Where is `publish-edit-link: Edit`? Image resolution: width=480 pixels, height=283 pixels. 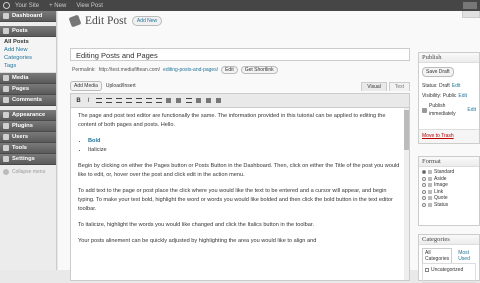
publish-edit-link: Edit is located at coordinates (471, 110).